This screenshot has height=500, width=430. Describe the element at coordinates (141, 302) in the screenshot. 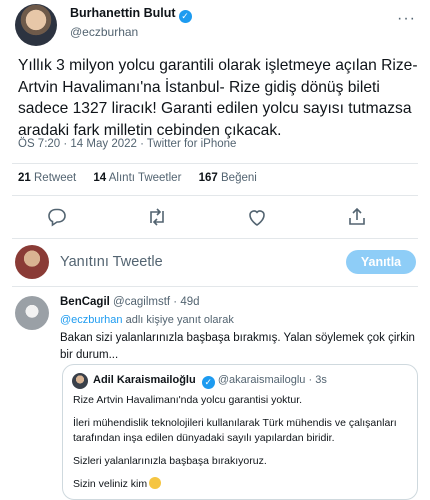

I see `reply-author-handle: @cagilmstf` at that location.